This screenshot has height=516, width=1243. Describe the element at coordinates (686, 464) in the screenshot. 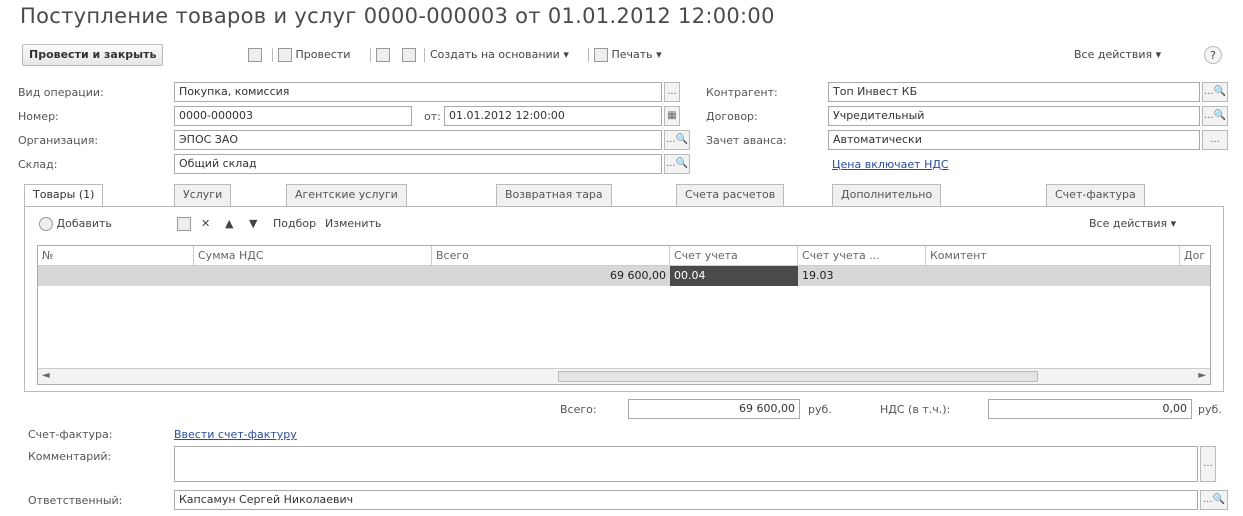

I see `comment-field` at that location.